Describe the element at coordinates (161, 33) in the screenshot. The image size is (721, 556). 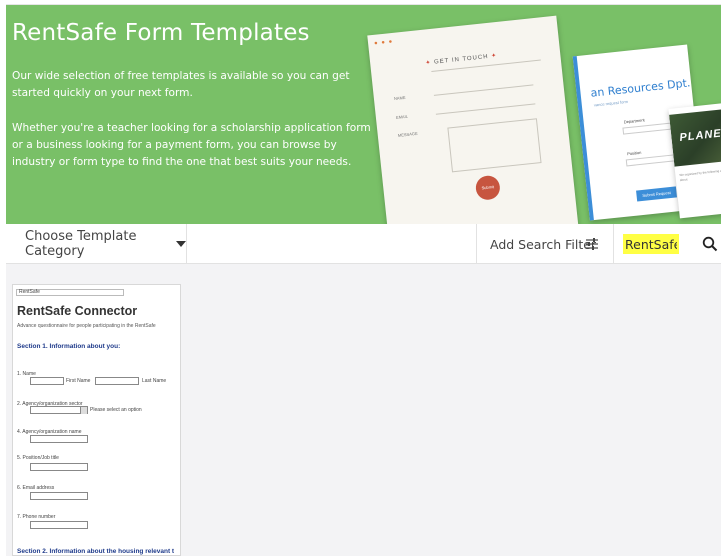
I see `page-title: RentSafe Form Templates` at that location.